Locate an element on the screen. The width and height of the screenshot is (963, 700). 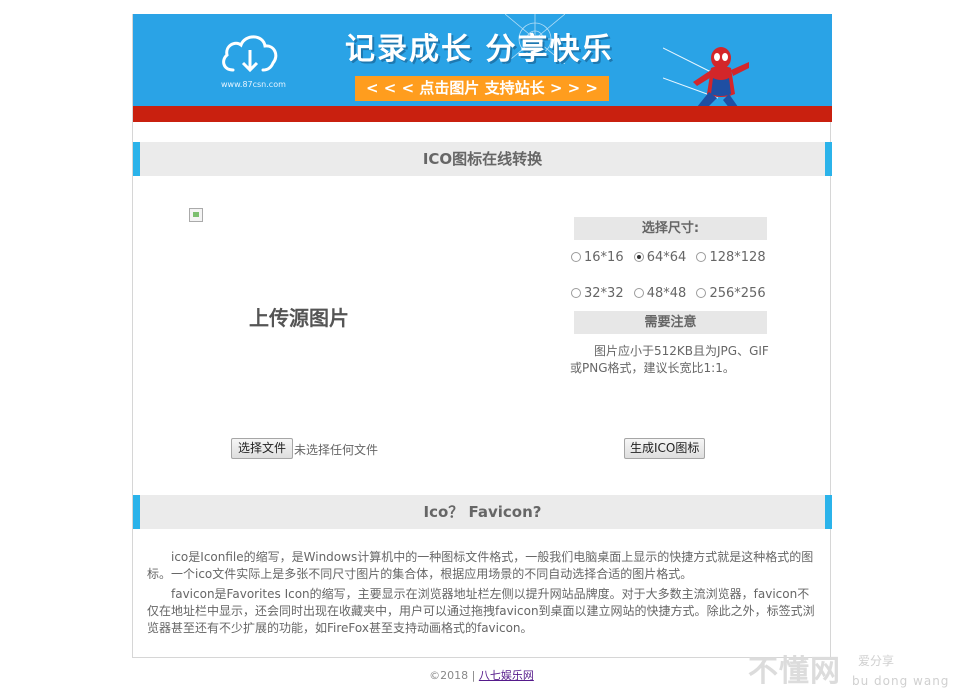
notice-text: 图片应小于512KB且为JPG、GIF或PNG格式，建议长宽比1:1。 is located at coordinates (669, 359).